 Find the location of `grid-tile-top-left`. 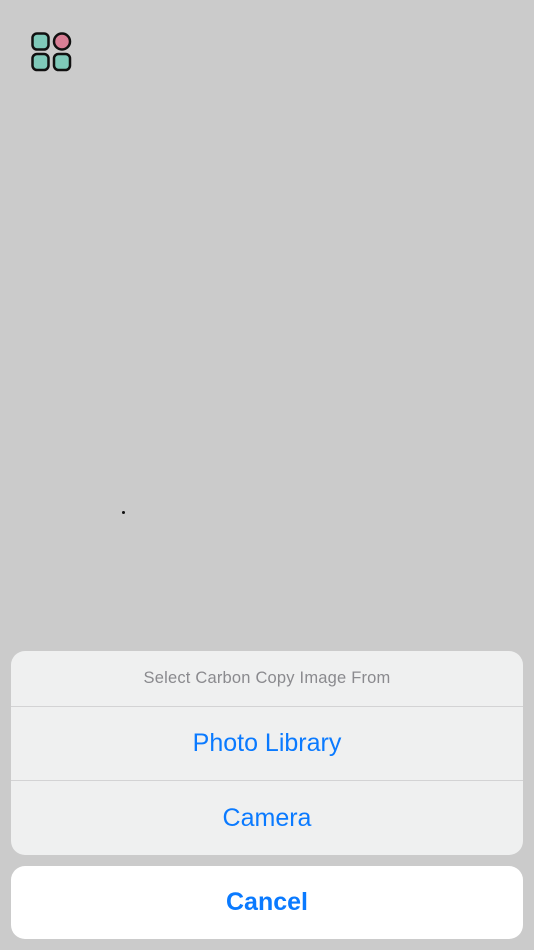

grid-tile-top-left is located at coordinates (40, 41).